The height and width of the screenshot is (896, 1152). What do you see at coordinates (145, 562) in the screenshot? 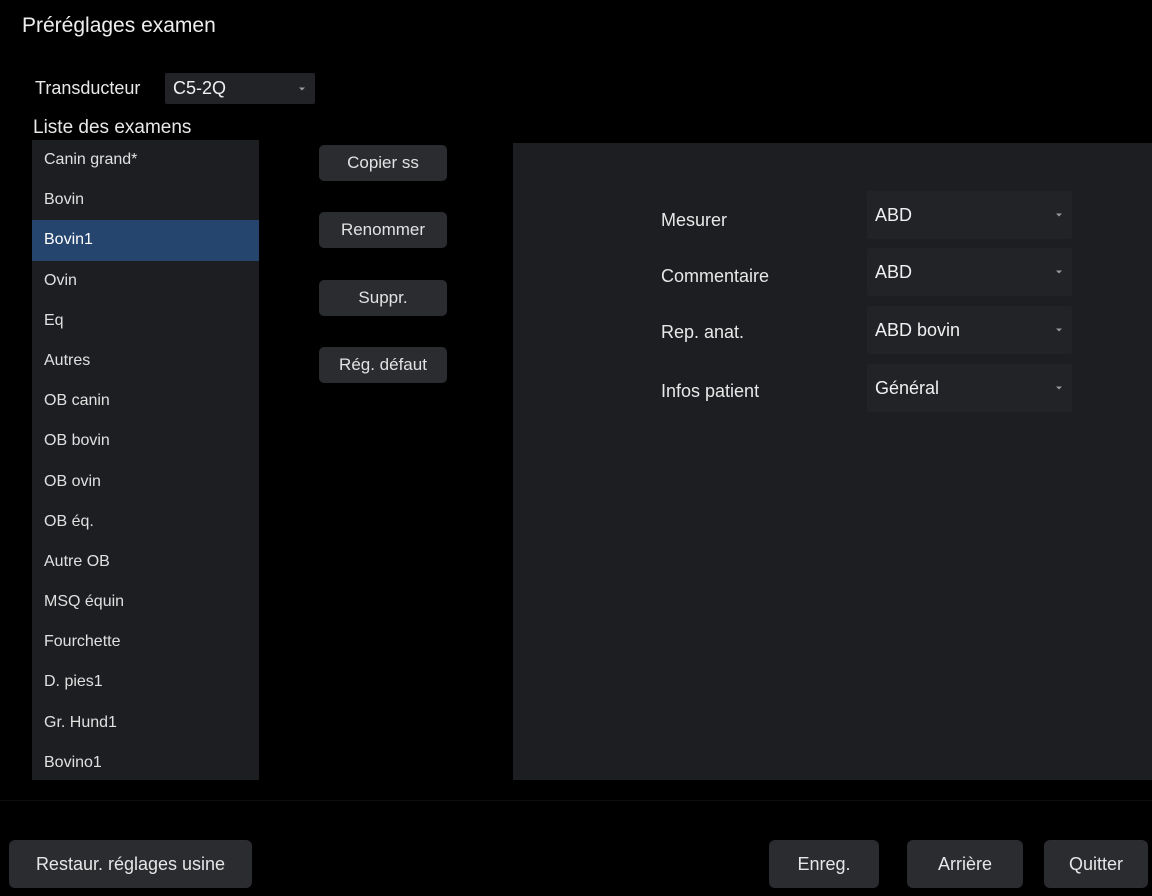
I see `exam-list-item: Autre OB` at bounding box center [145, 562].